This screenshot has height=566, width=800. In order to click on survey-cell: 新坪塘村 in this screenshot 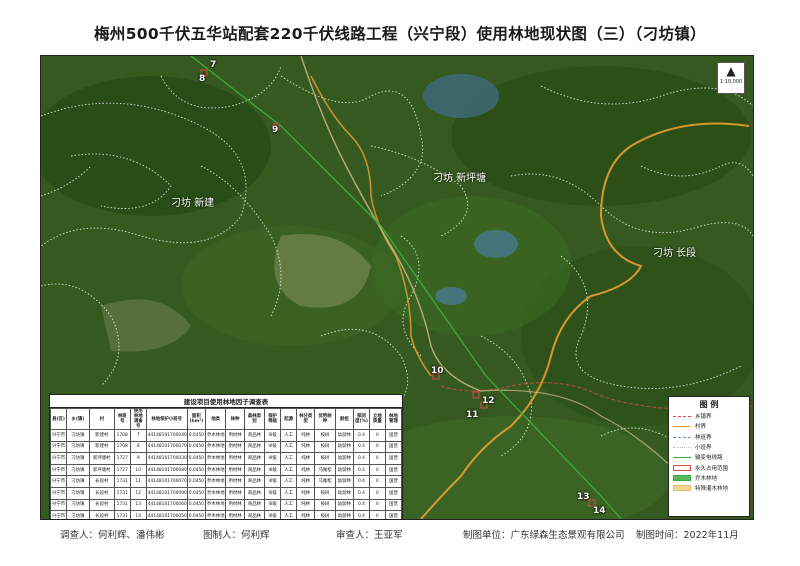, I will do `click(101, 470)`.